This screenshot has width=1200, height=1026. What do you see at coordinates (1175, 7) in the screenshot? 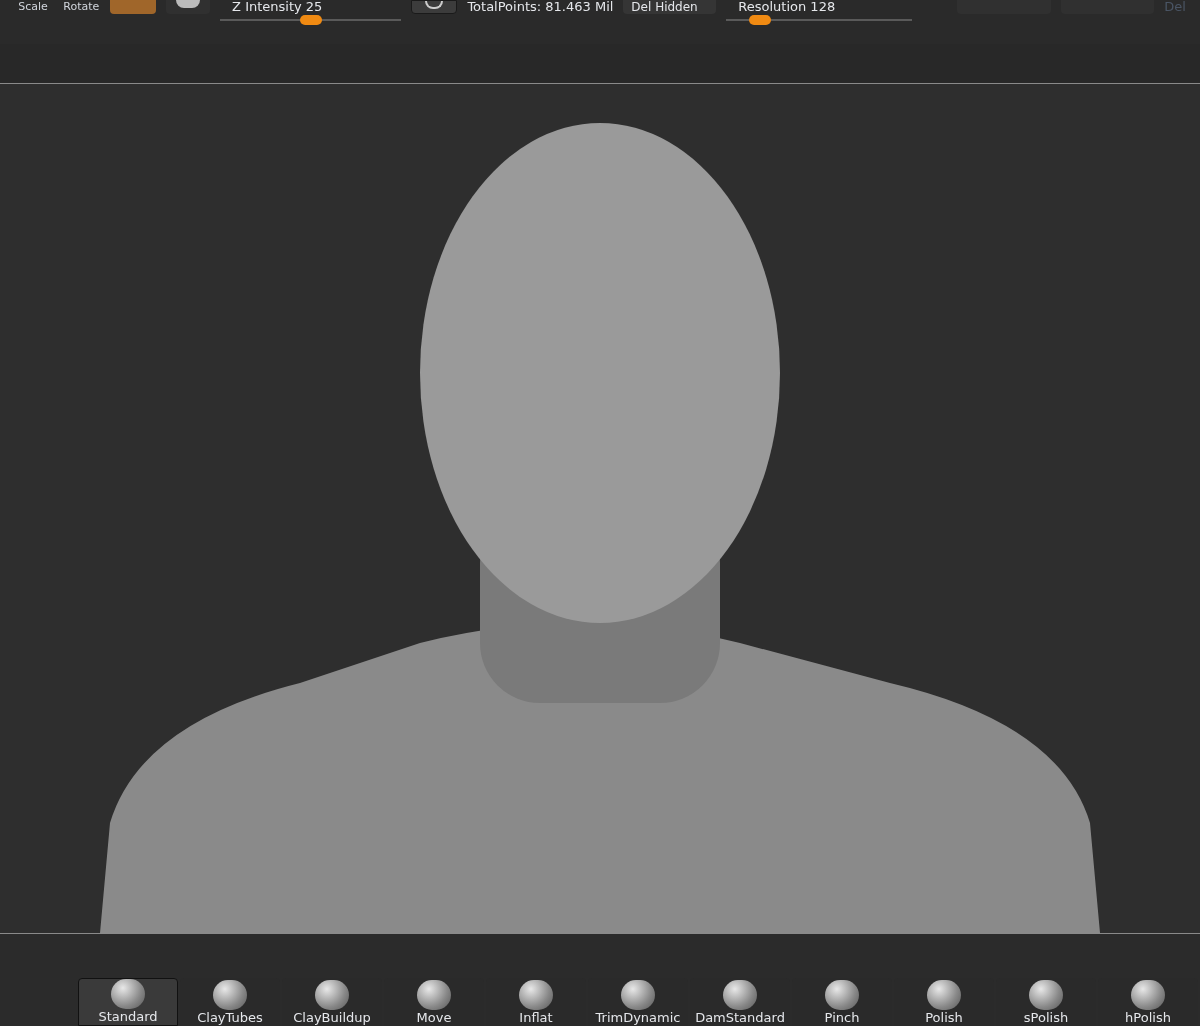
I see `faded-label: Del` at bounding box center [1175, 7].